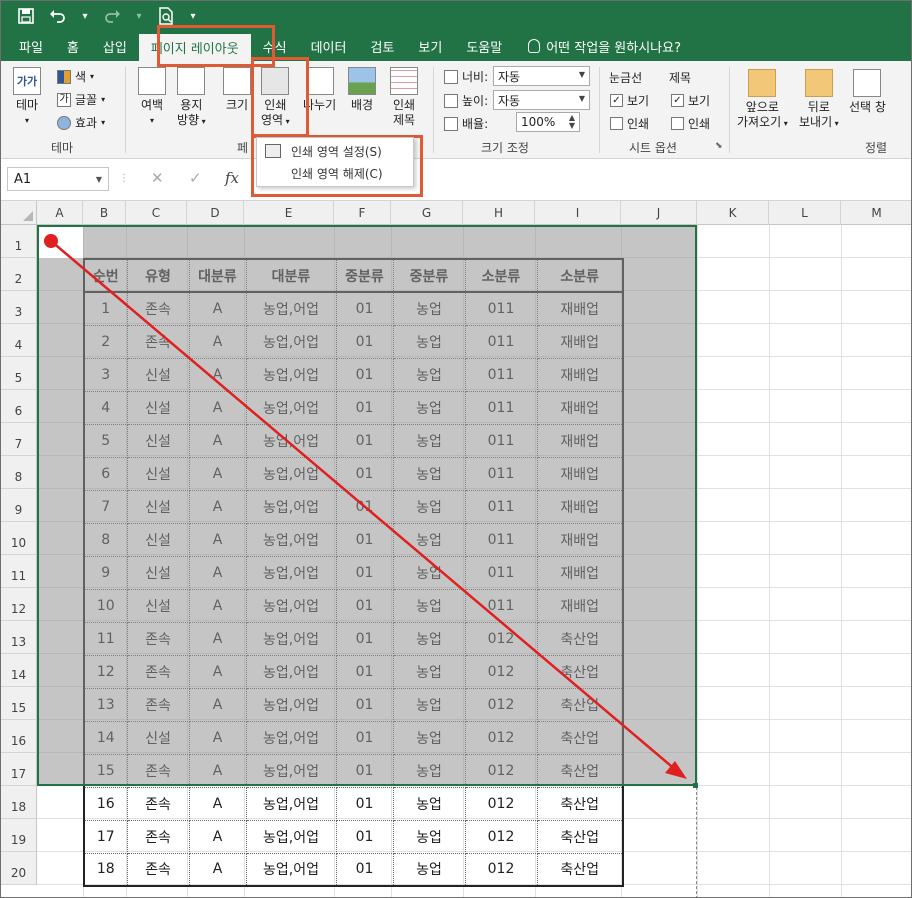 The height and width of the screenshot is (898, 912). Describe the element at coordinates (695, 785) in the screenshot. I see `fill-handle` at that location.